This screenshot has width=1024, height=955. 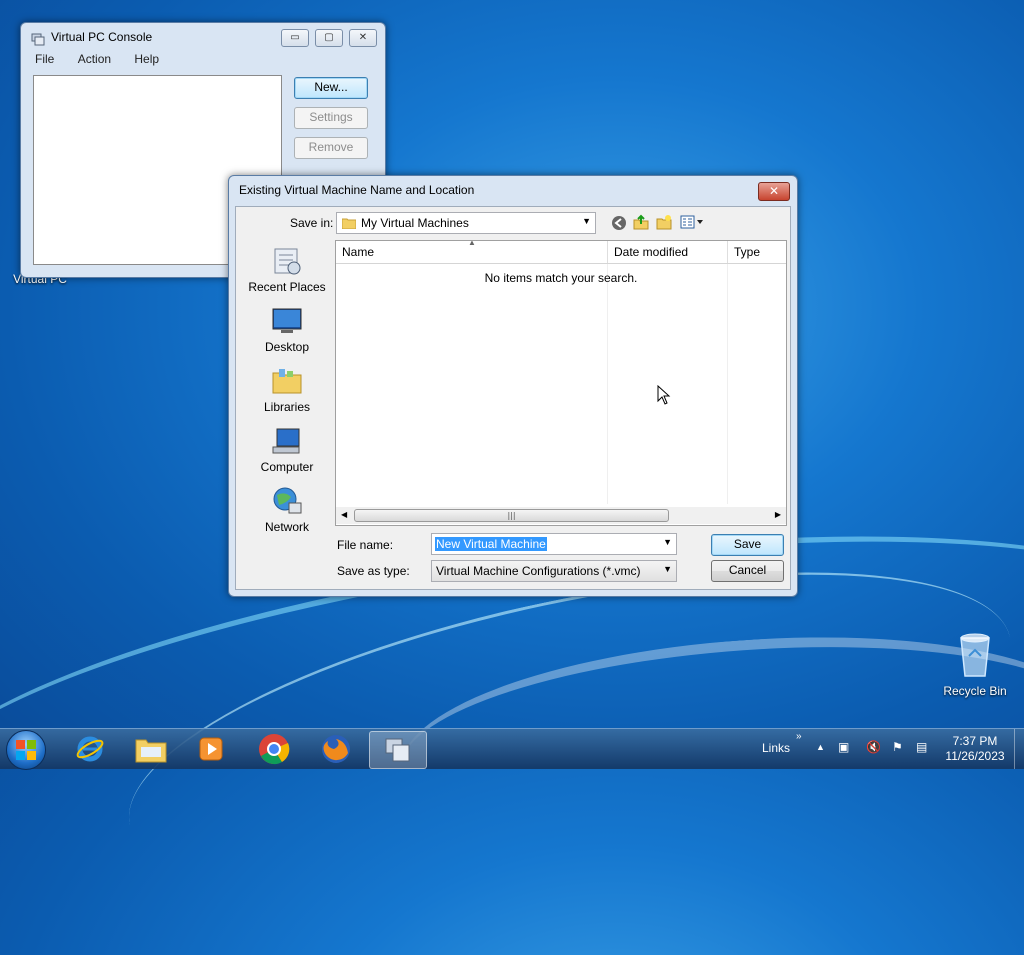 I want to click on place-label: Computer, so click(x=287, y=467).